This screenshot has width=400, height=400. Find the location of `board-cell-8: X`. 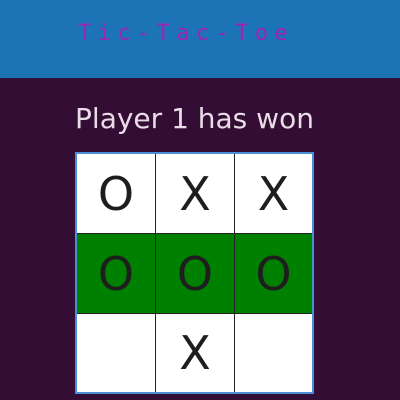

board-cell-8: X is located at coordinates (195, 353).